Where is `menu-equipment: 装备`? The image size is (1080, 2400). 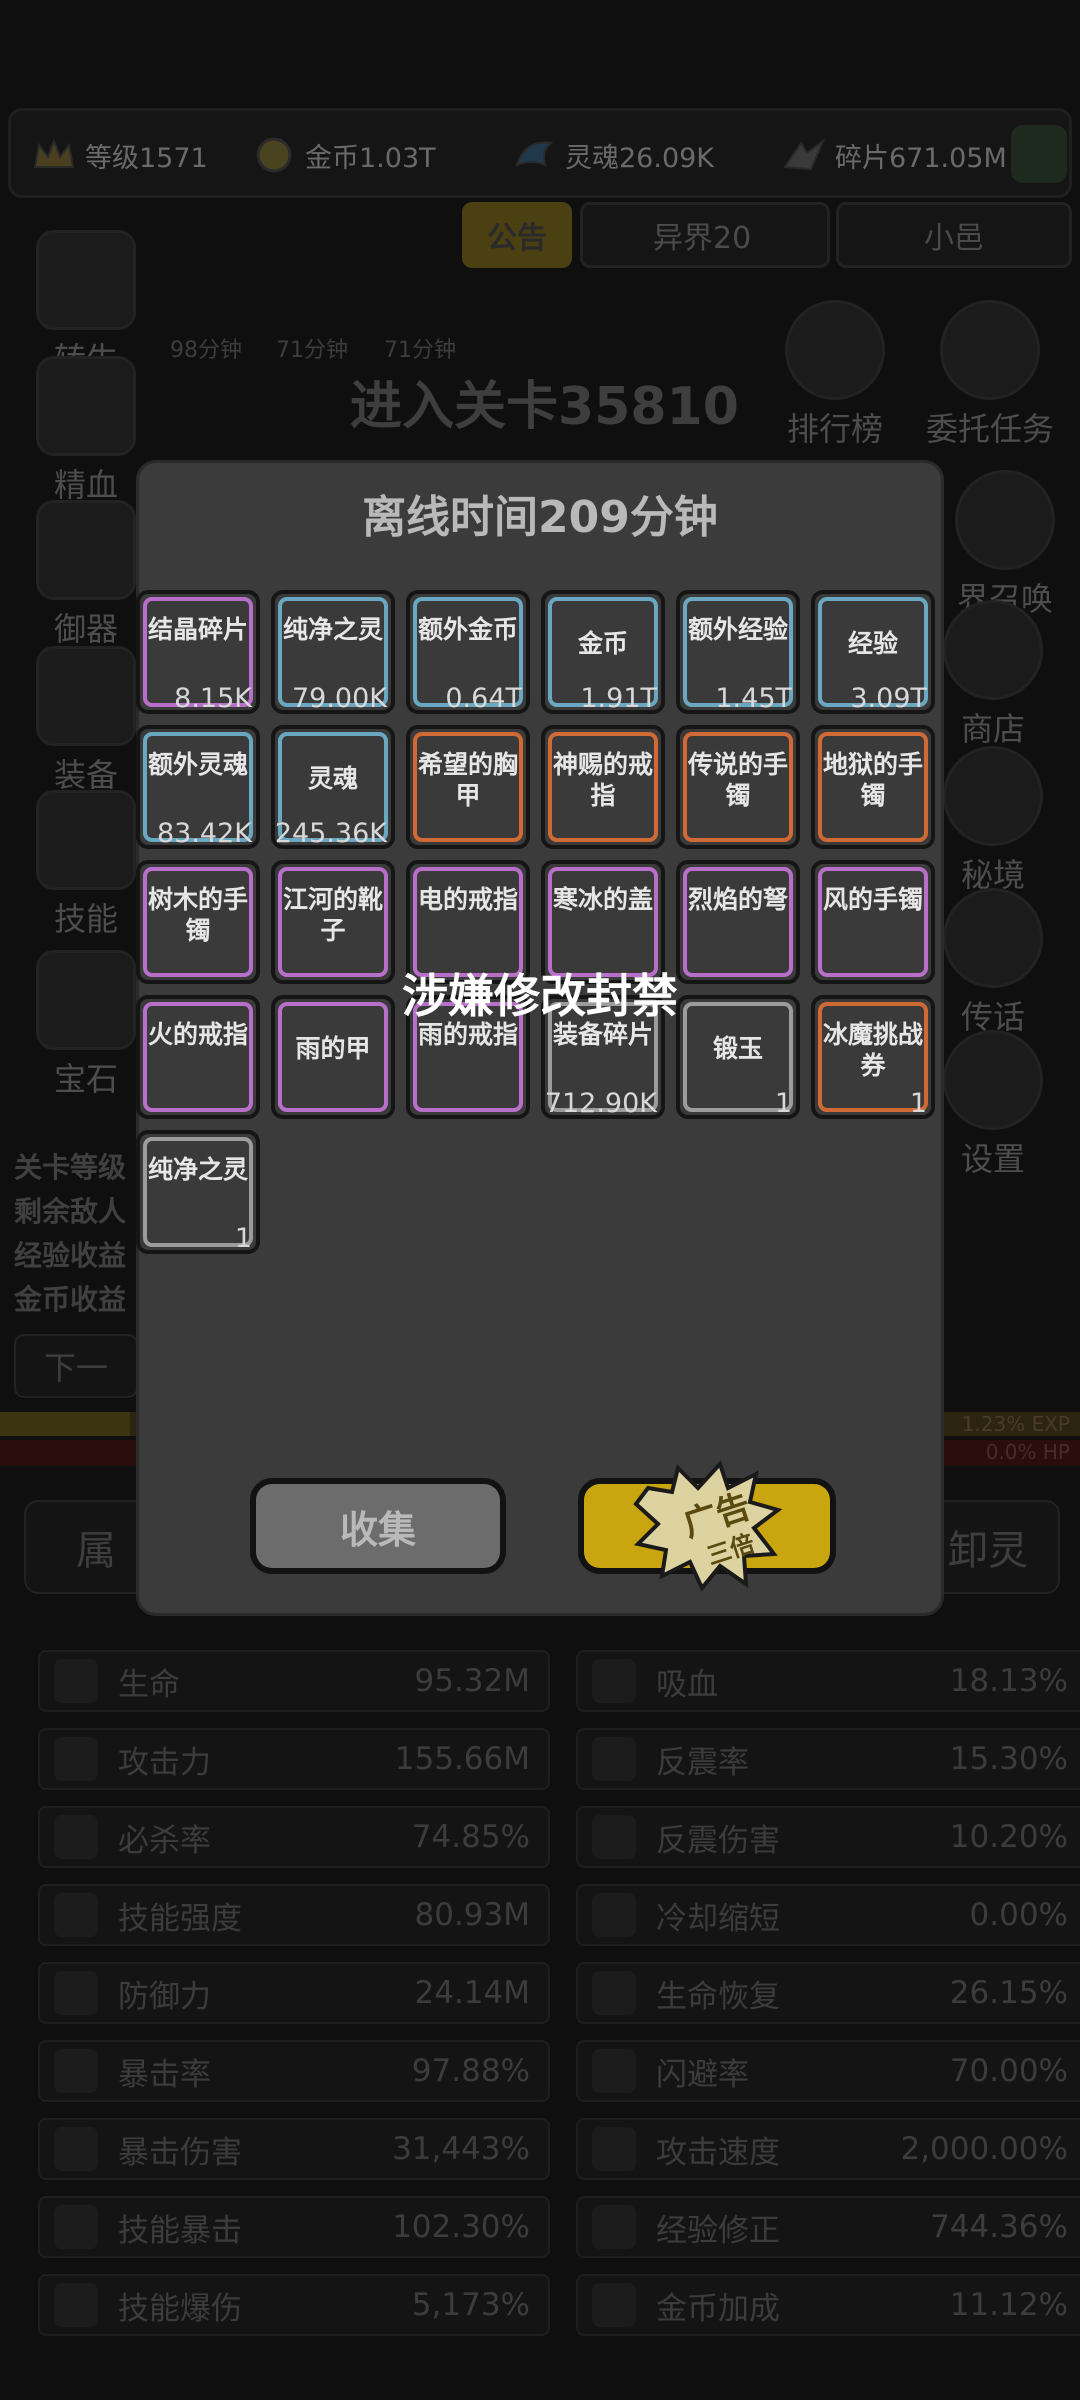
menu-equipment: 装备 is located at coordinates (86, 721).